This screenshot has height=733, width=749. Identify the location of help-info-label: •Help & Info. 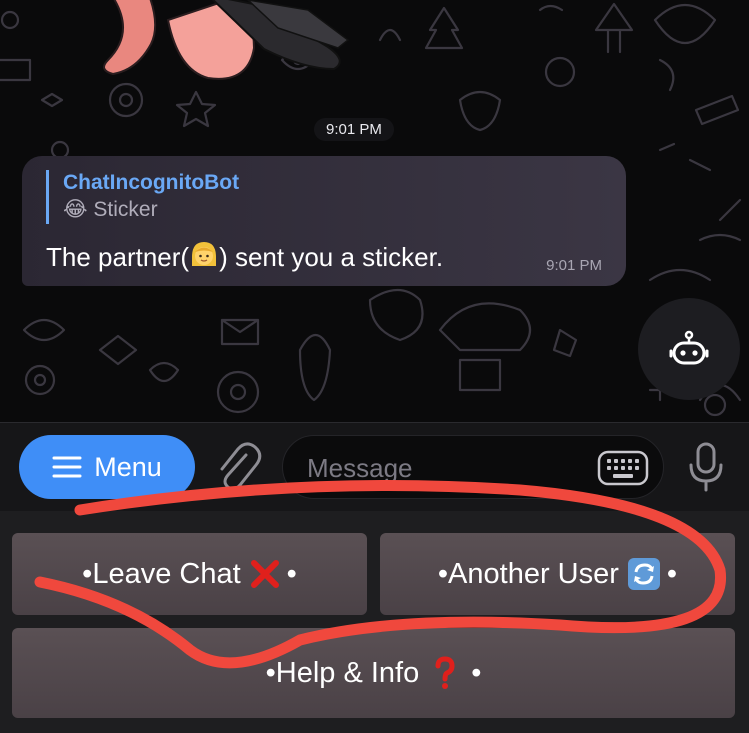
(342, 672).